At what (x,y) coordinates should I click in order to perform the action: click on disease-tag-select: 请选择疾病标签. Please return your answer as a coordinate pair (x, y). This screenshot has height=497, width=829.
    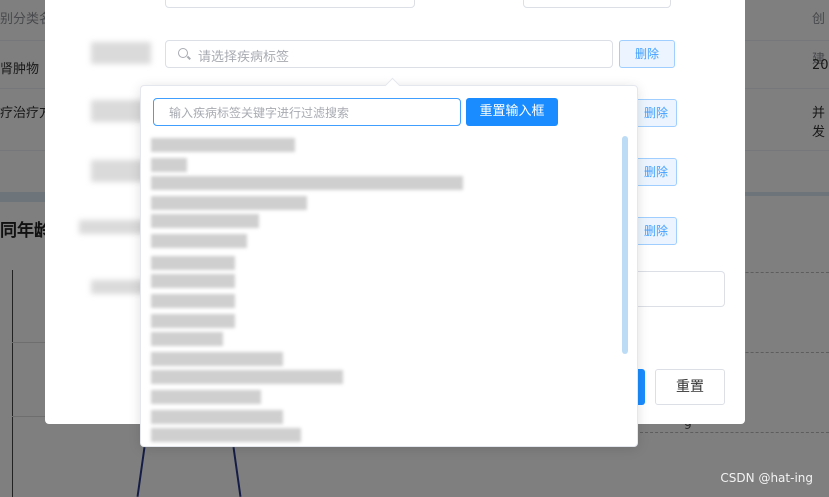
    Looking at the image, I should click on (389, 54).